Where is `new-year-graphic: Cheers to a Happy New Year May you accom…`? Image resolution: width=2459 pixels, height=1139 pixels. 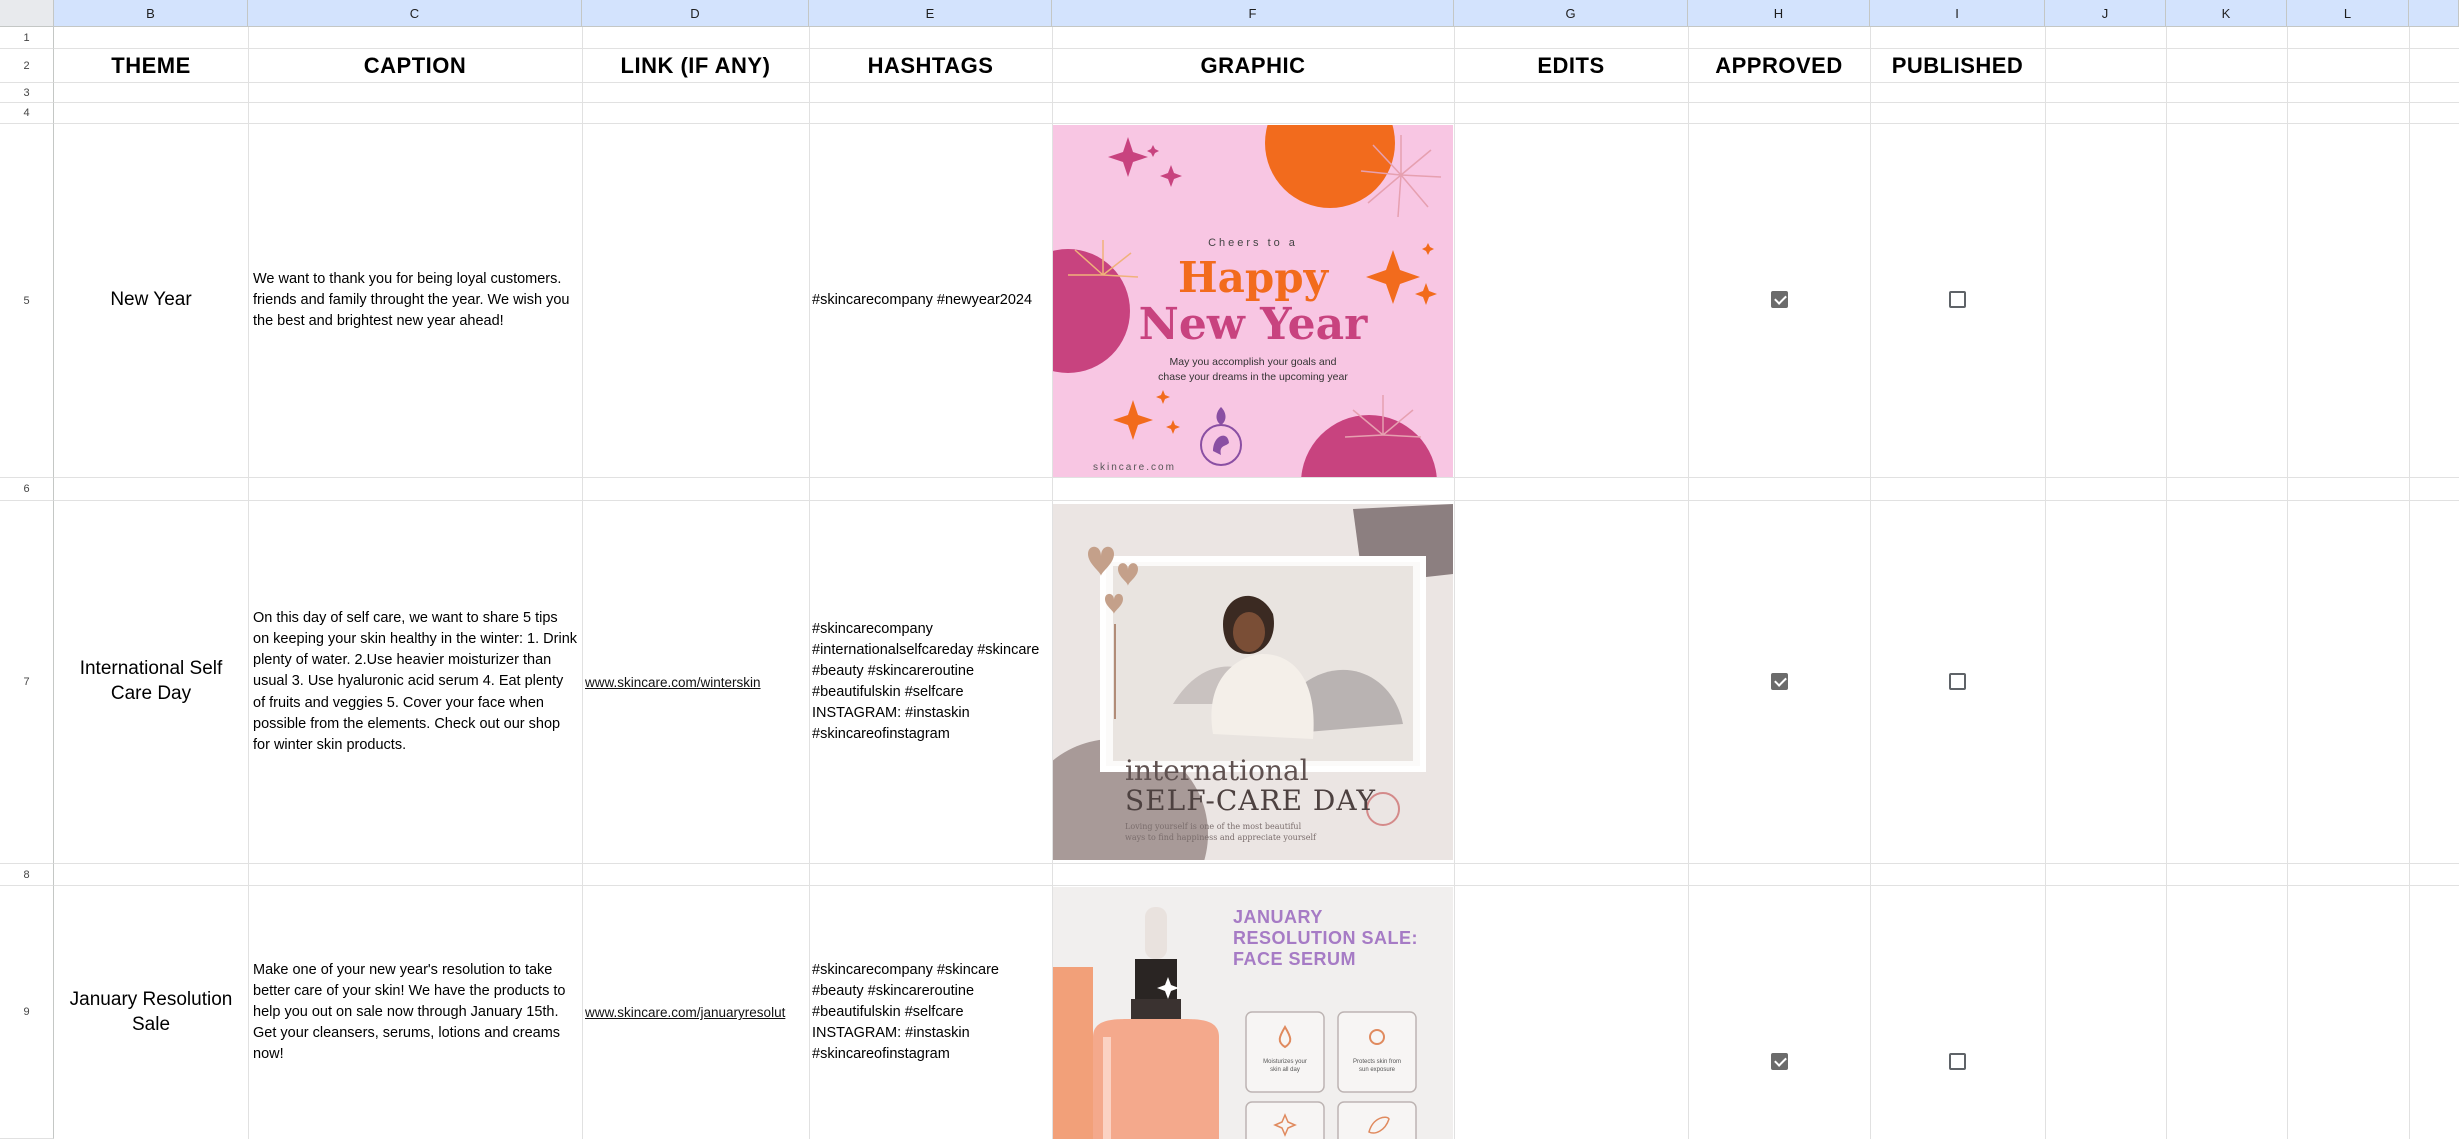
new-year-graphic: Cheers to a Happy New Year May you accom… is located at coordinates (1253, 301).